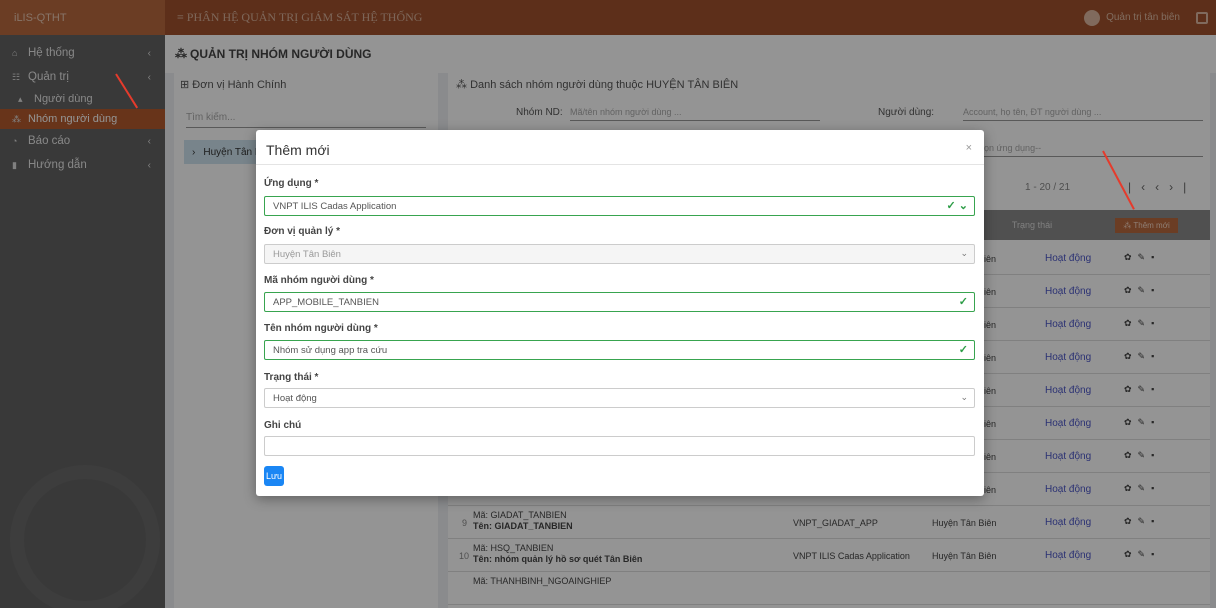  I want to click on app-label: Ứng dụng *, so click(291, 183).